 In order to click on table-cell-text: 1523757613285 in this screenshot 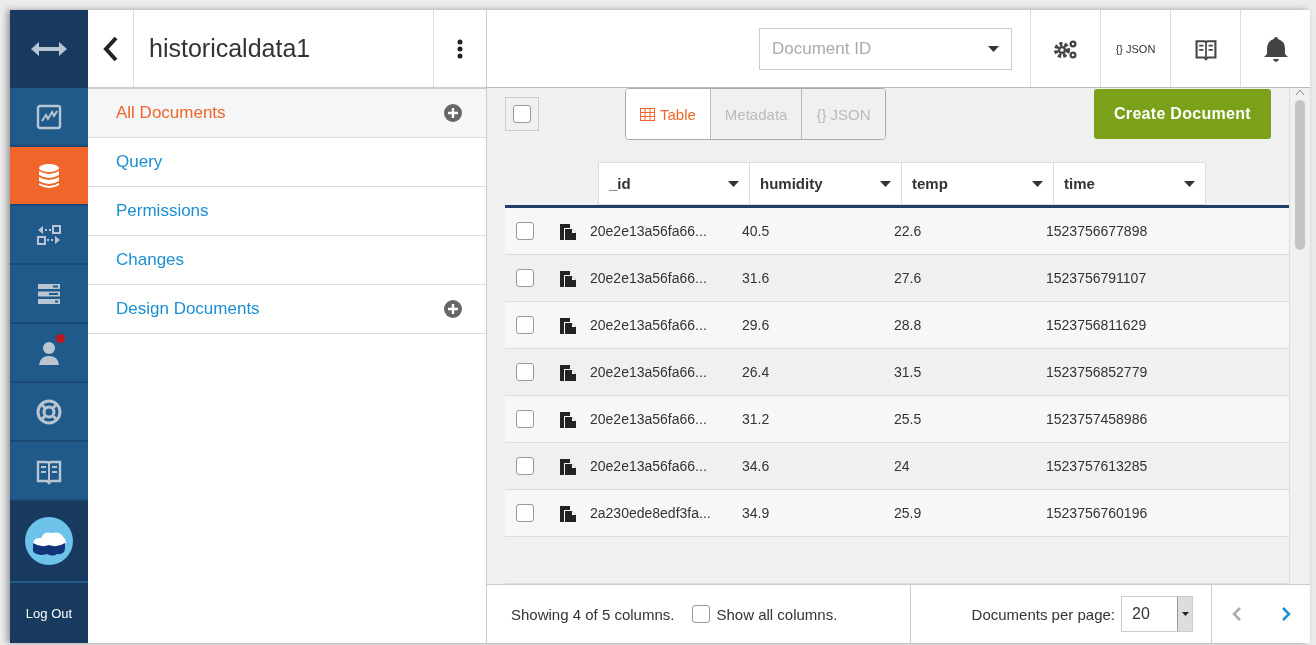, I will do `click(1097, 466)`.